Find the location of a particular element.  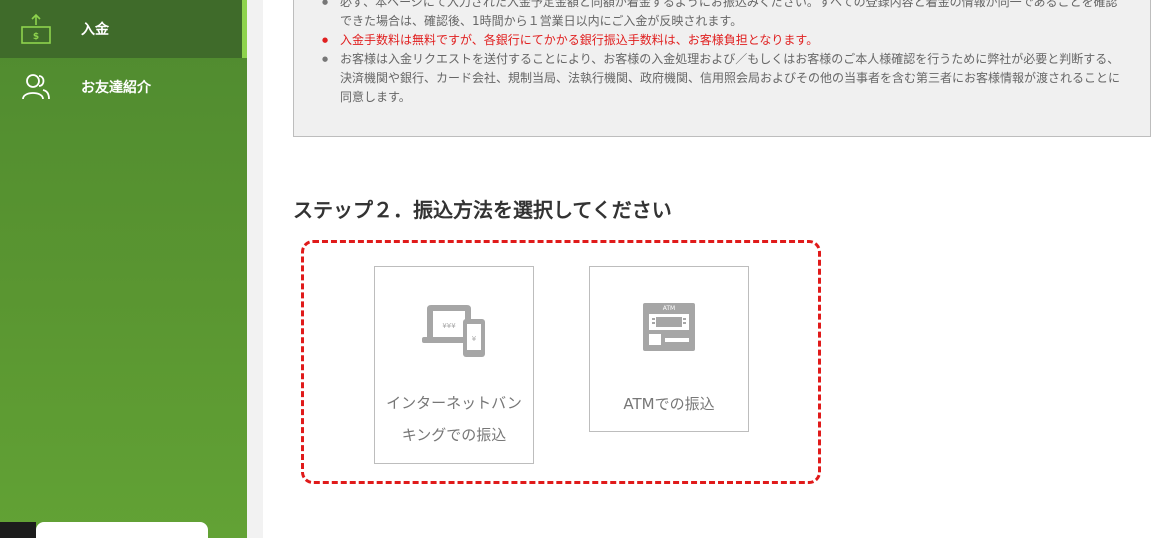

online-banking-icon: ¥¥¥ ¥ is located at coordinates (454, 333).